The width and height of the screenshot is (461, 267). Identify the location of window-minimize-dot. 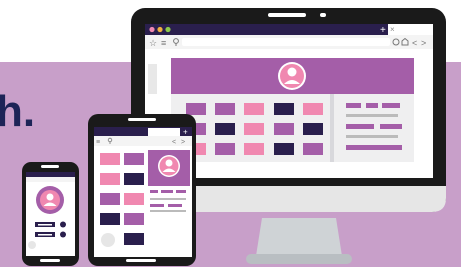
(160, 29).